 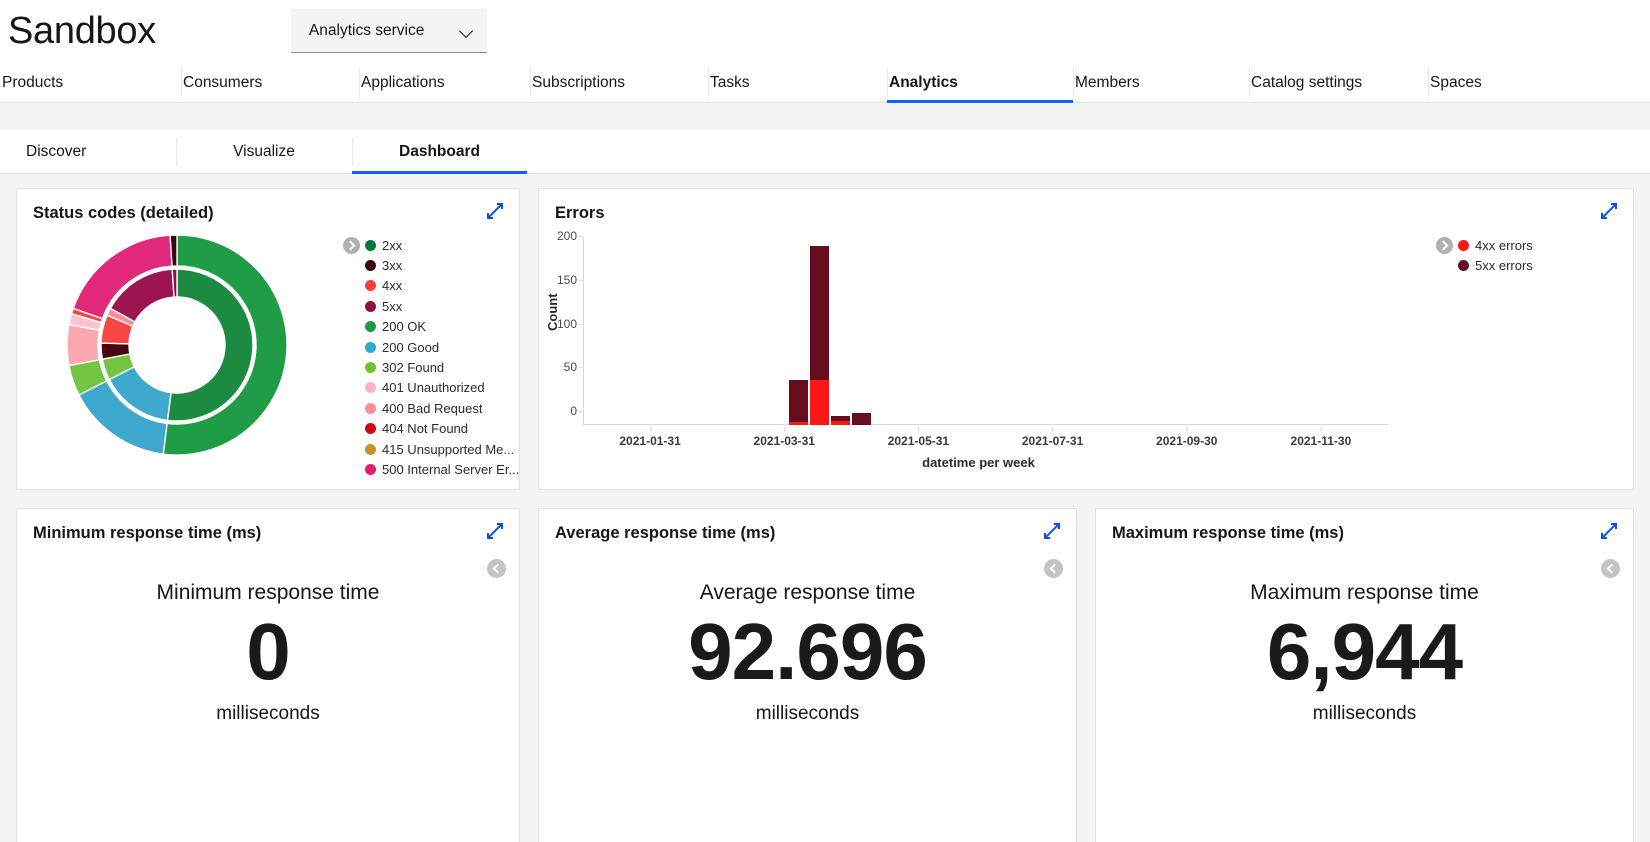 I want to click on nav-item-tasks: Tasks, so click(x=797, y=82).